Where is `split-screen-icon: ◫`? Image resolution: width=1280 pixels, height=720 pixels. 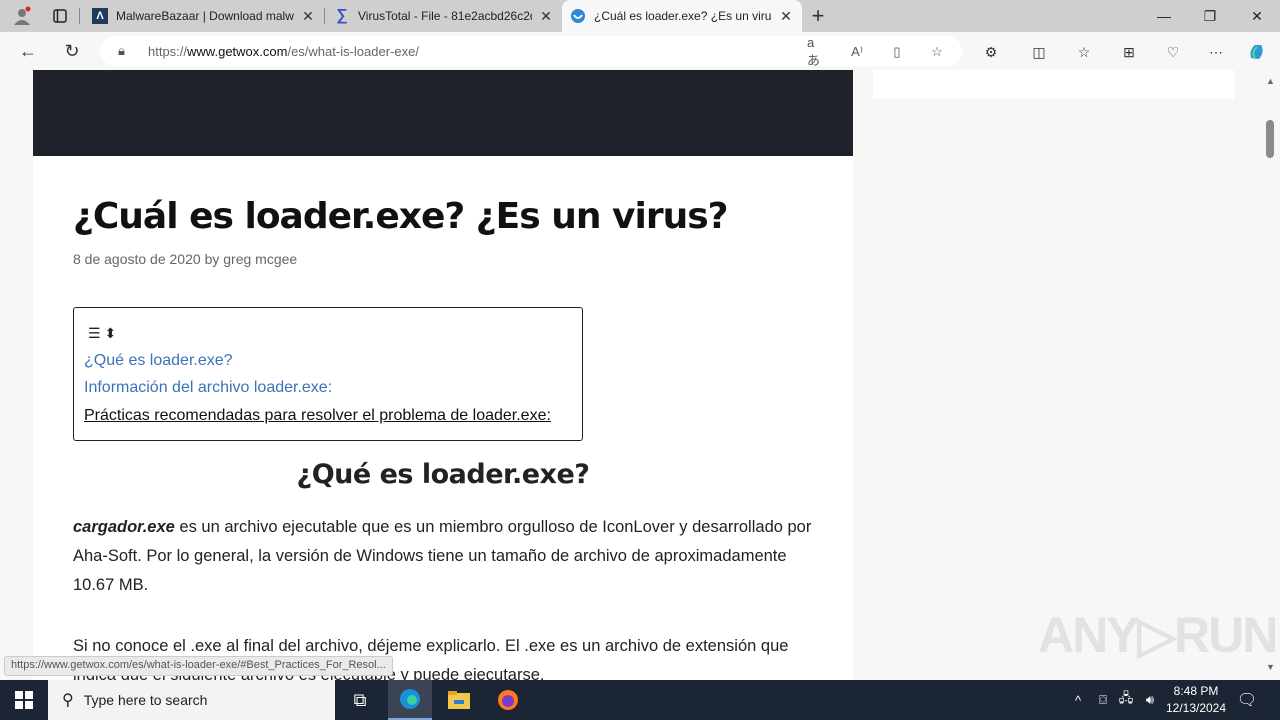 split-screen-icon: ◫ is located at coordinates (1039, 52).